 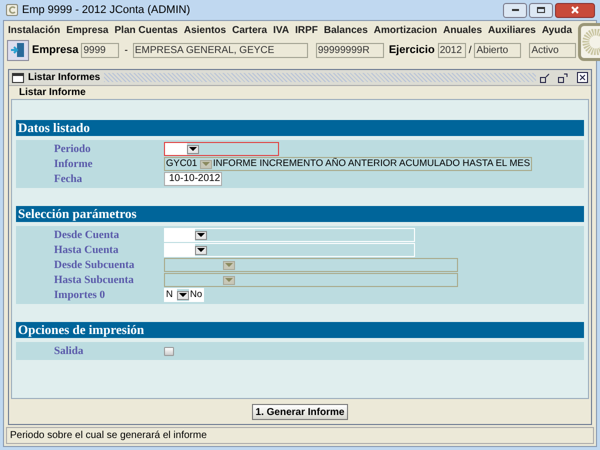 What do you see at coordinates (193, 179) in the screenshot?
I see `date-field: 10-10-2012` at bounding box center [193, 179].